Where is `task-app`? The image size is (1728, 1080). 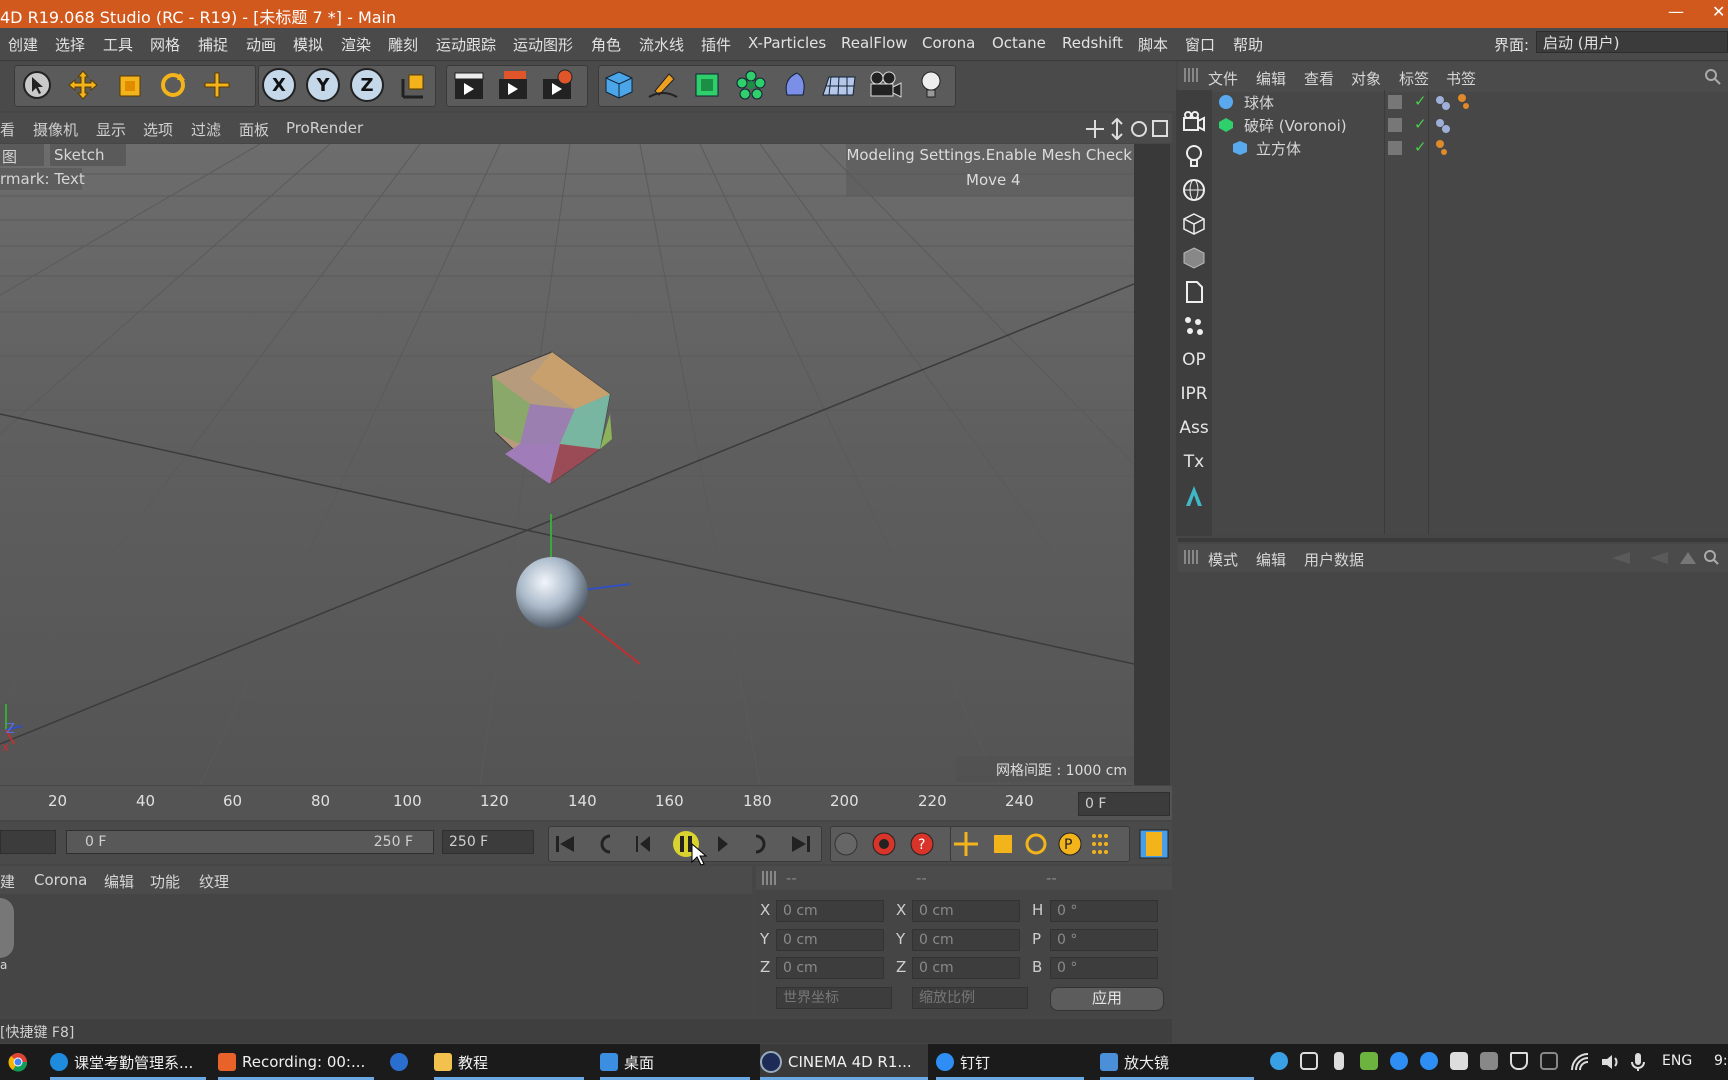 task-app is located at coordinates (402, 1062).